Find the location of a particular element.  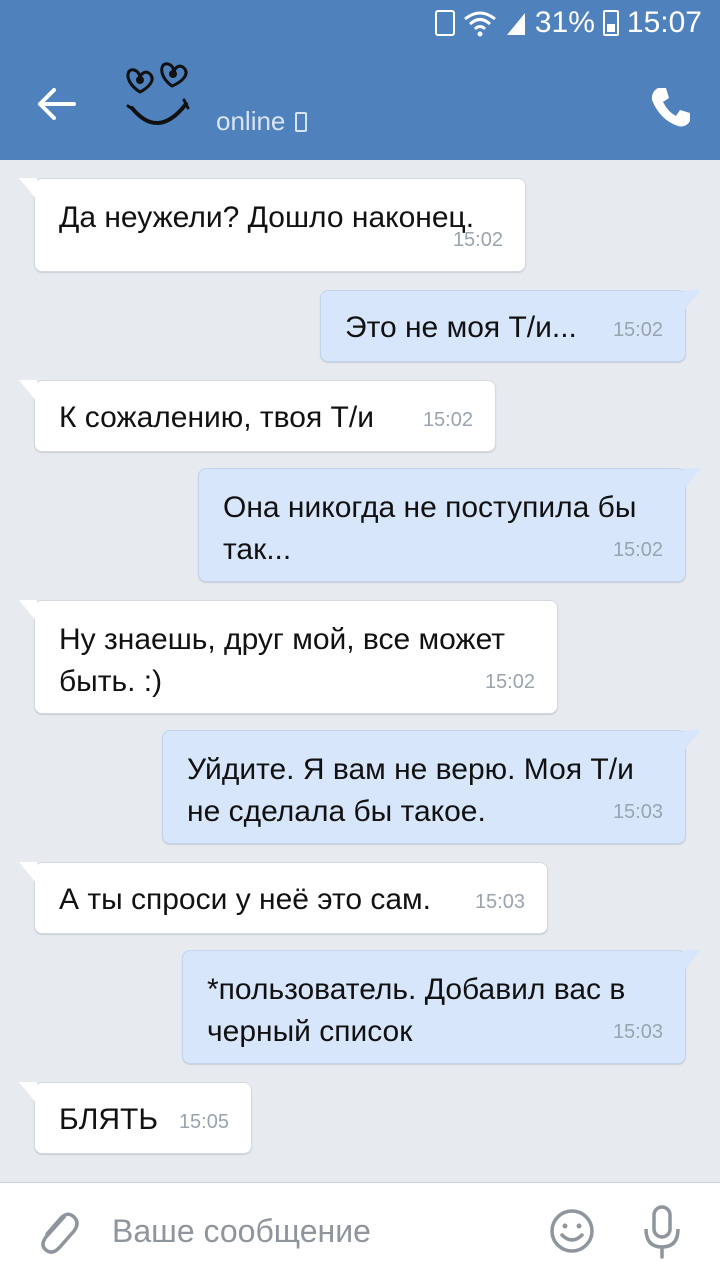

message-input is located at coordinates (317, 1231).